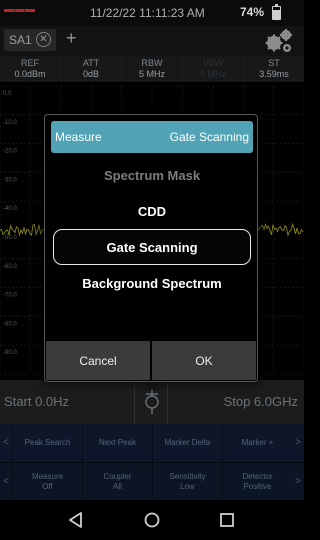  I want to click on system-nav-bar, so click(152, 520).